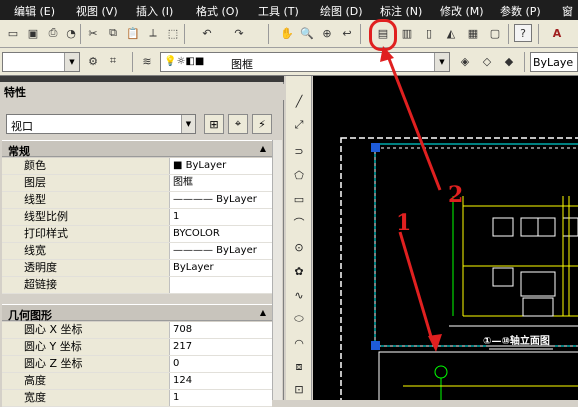 The image size is (578, 407). Describe the element at coordinates (411, 199) in the screenshot. I see `annotation-arrows` at that location.